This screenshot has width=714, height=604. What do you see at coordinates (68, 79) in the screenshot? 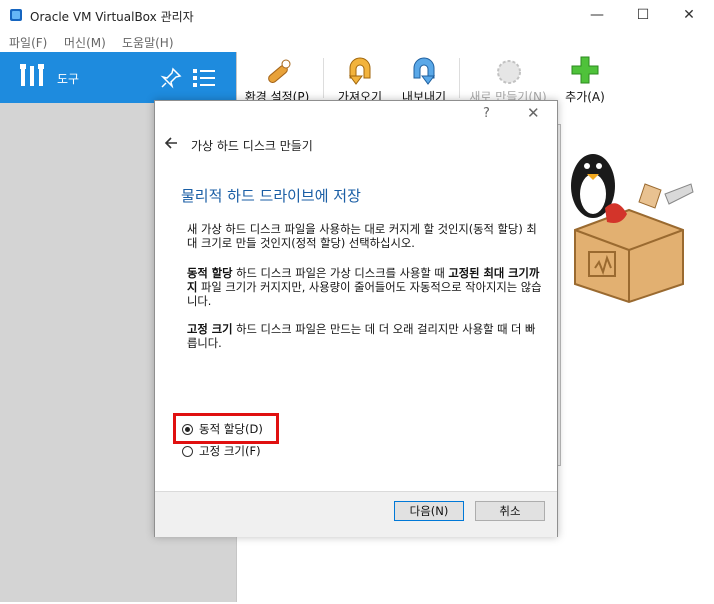
I see `tools-label: 도구` at bounding box center [68, 79].